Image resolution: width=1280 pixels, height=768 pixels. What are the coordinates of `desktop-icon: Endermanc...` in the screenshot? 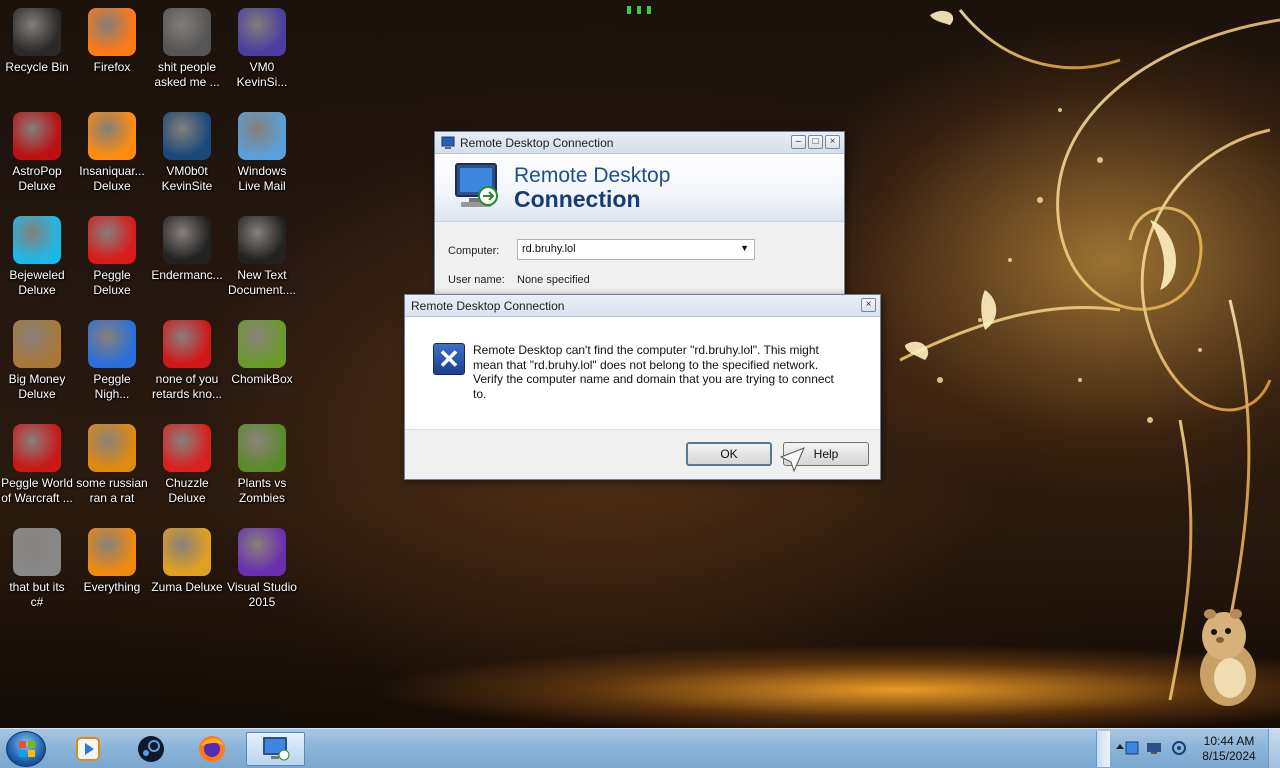 It's located at (187, 249).